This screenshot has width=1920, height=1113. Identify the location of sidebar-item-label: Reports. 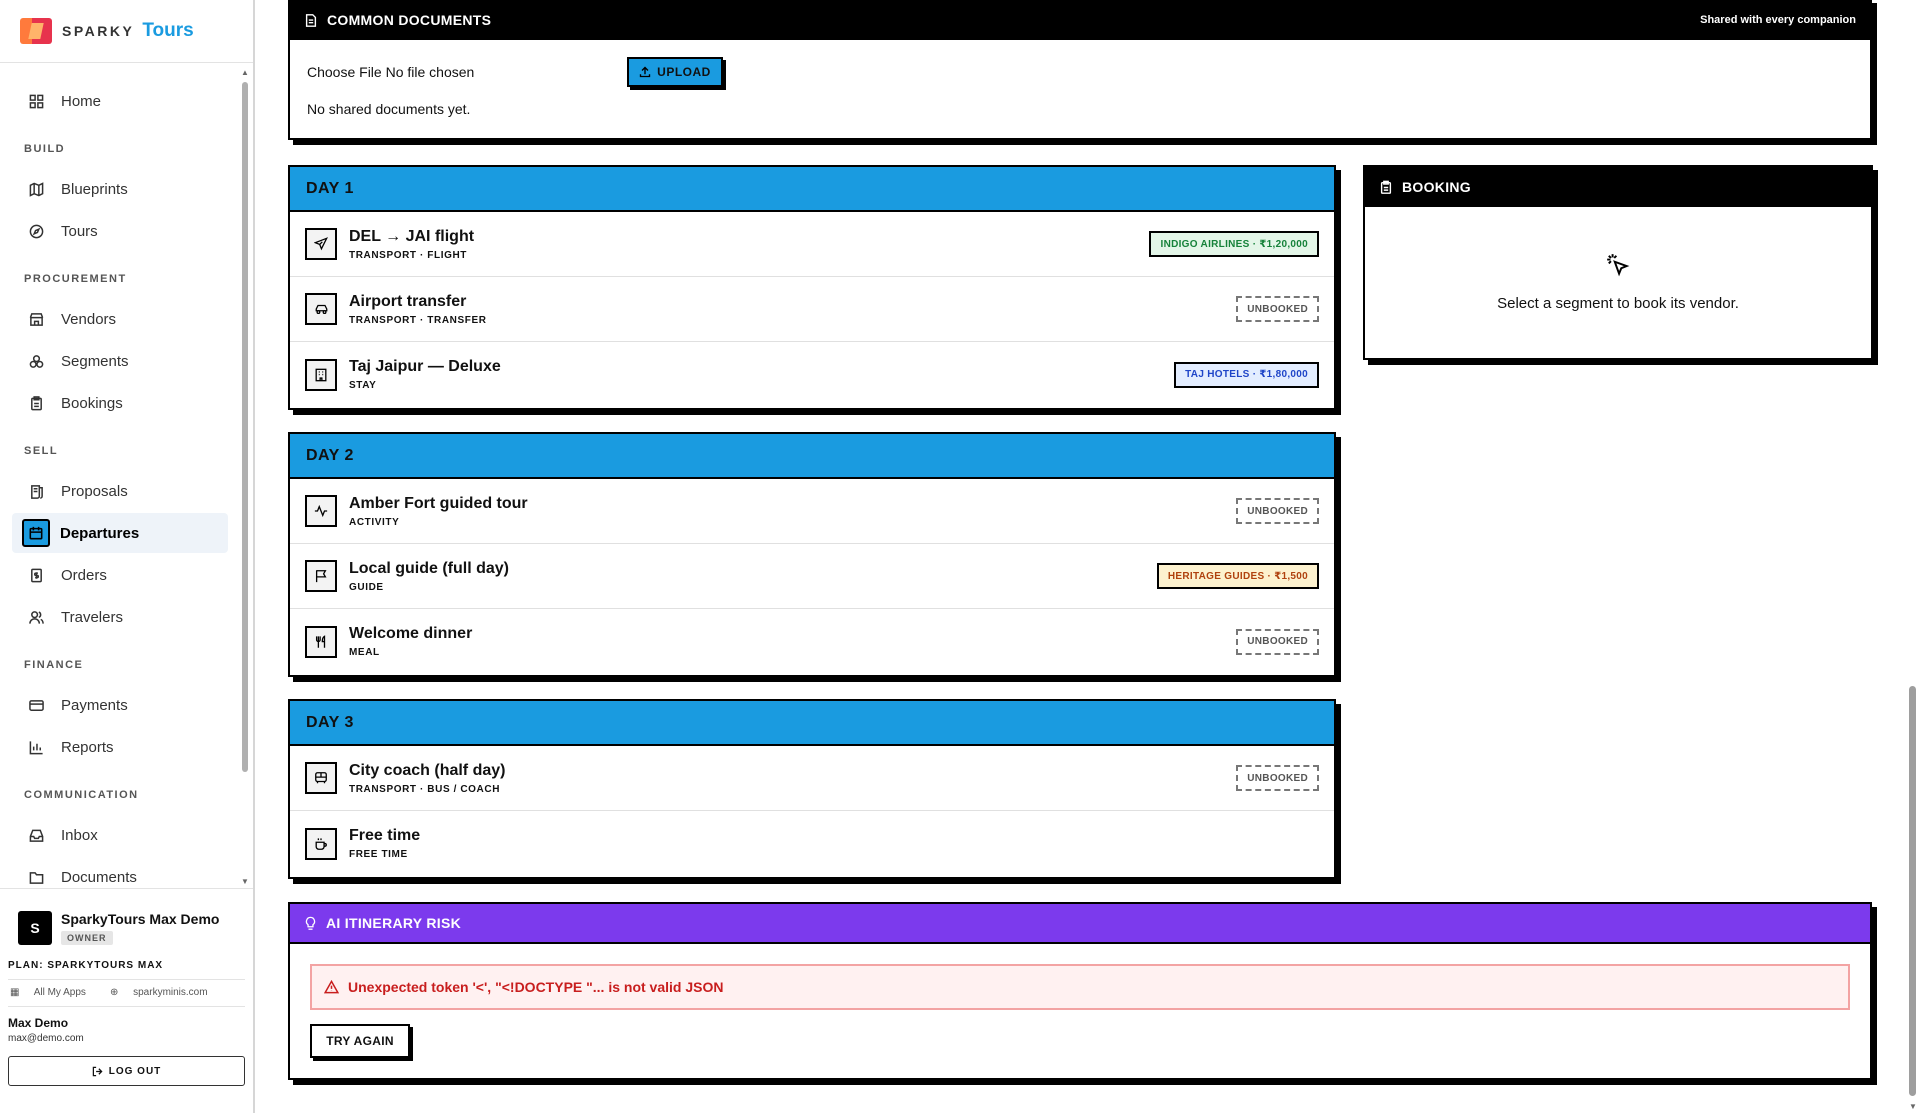
(87, 747).